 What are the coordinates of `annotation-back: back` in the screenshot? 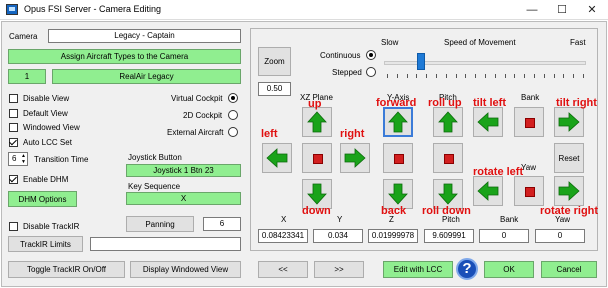 It's located at (394, 211).